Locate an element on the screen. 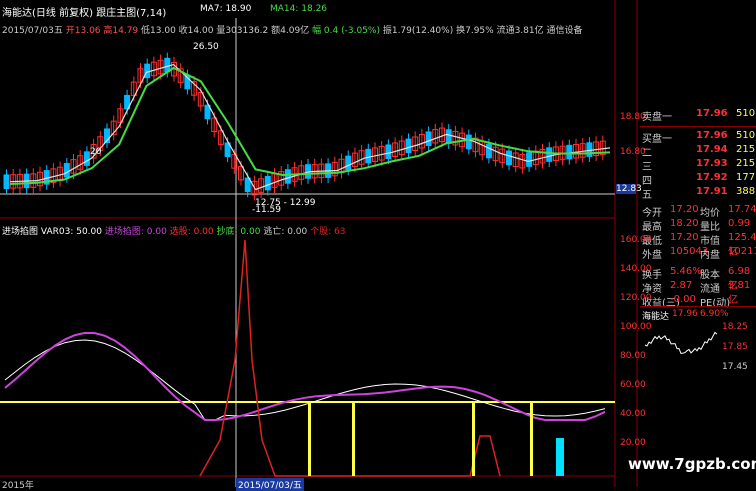 The width and height of the screenshot is (756, 491). bid-vol: 510 is located at coordinates (746, 135).